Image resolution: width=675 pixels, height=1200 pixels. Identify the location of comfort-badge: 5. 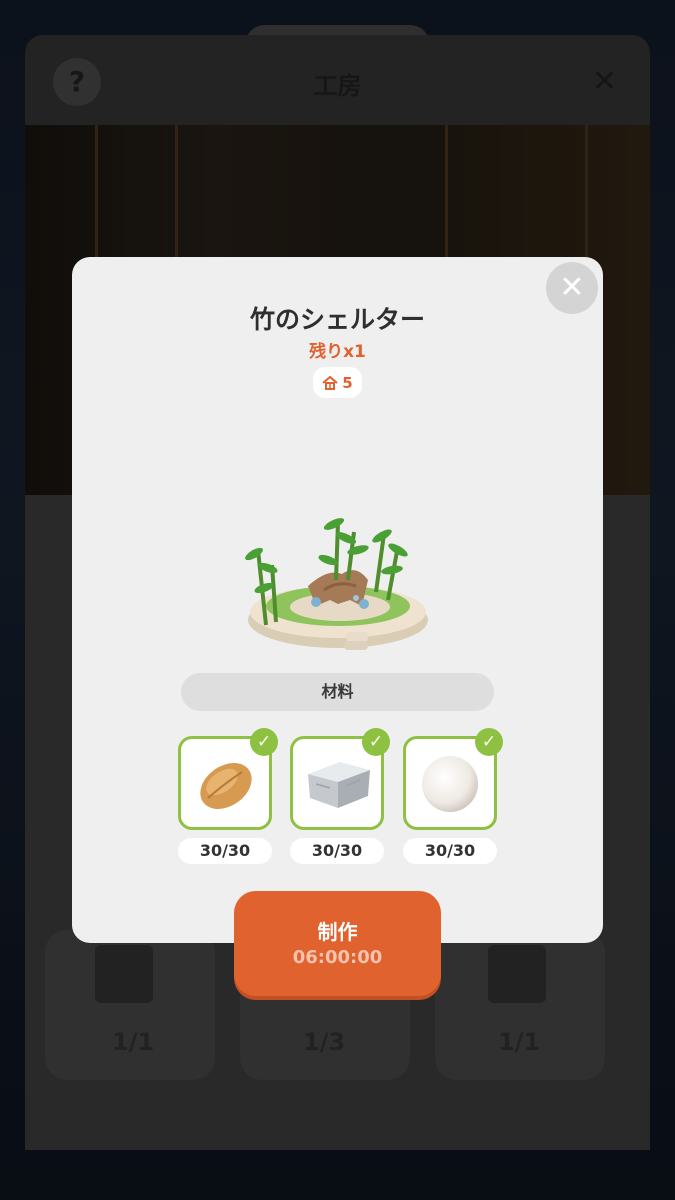
(337, 382).